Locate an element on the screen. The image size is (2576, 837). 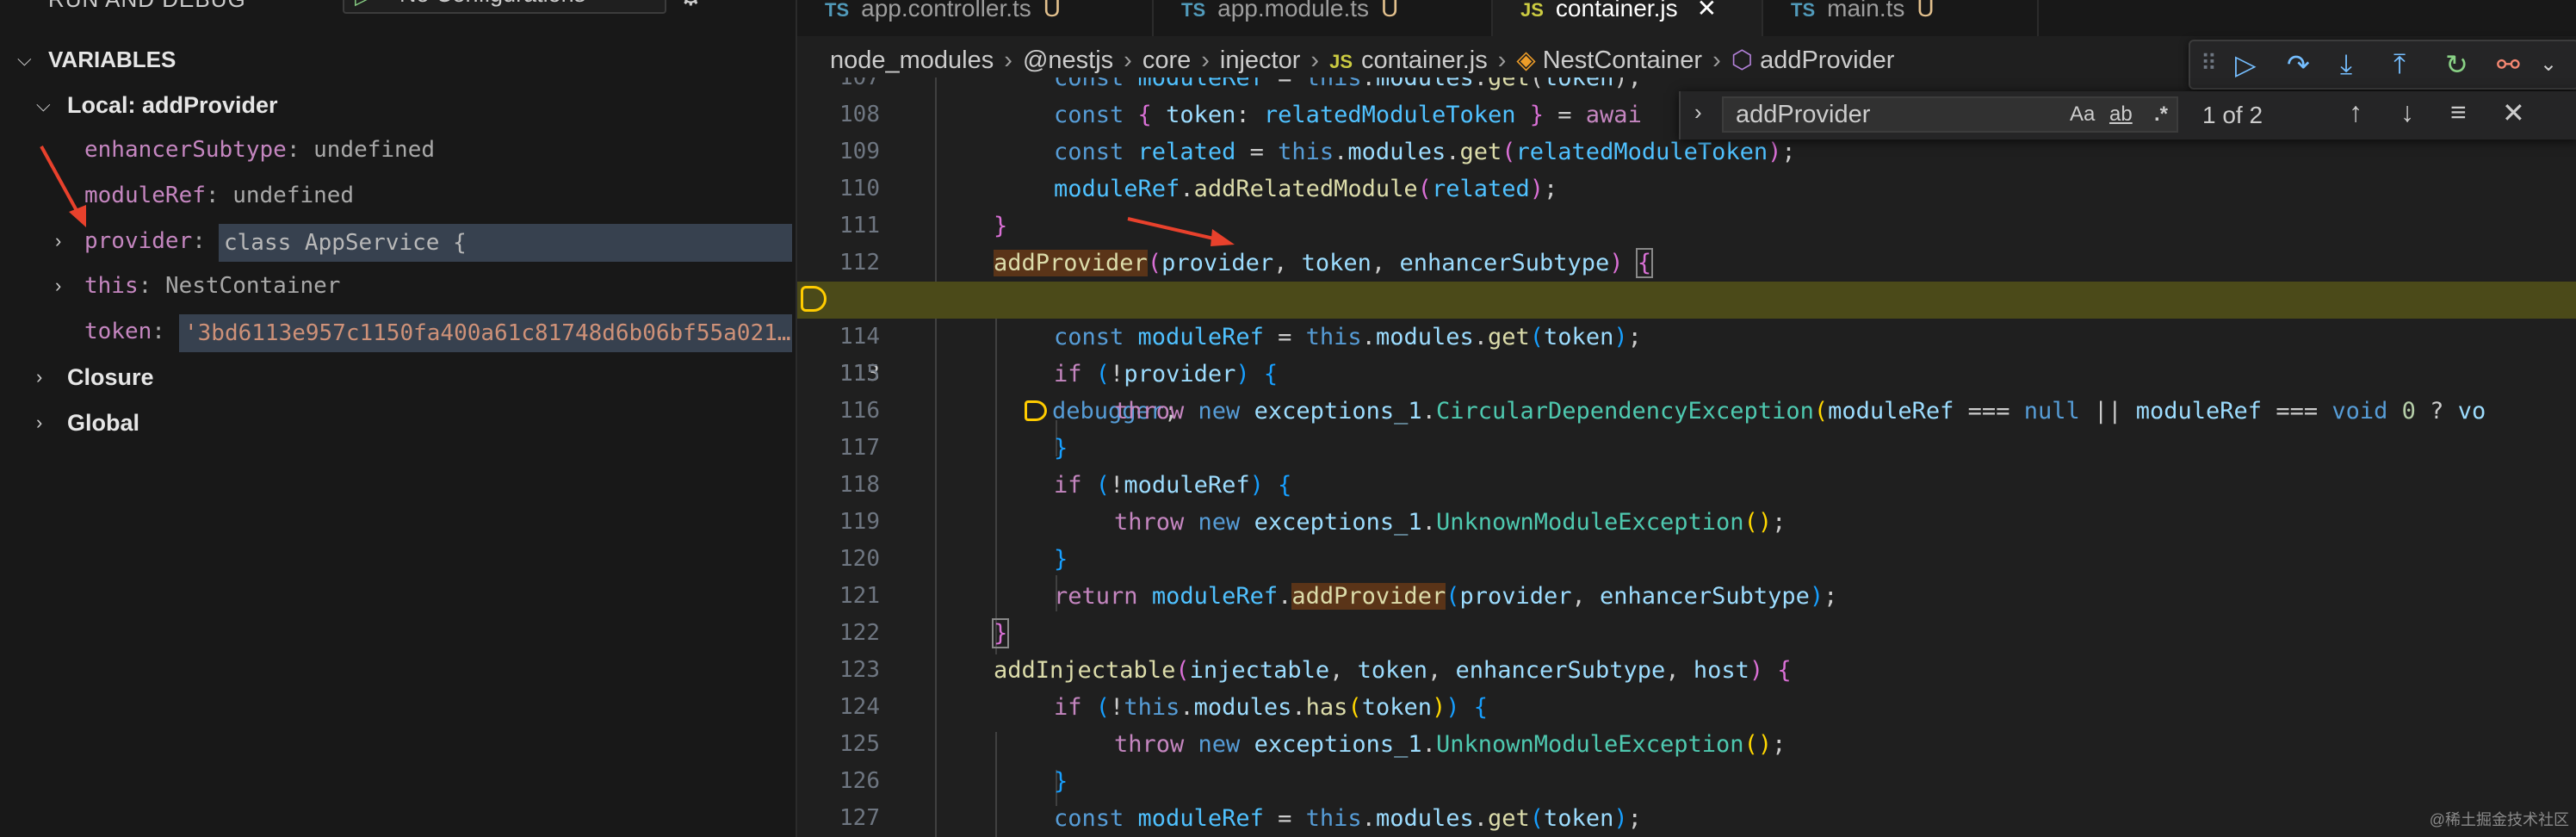
whole-word-toggle: ab is located at coordinates (2121, 115).